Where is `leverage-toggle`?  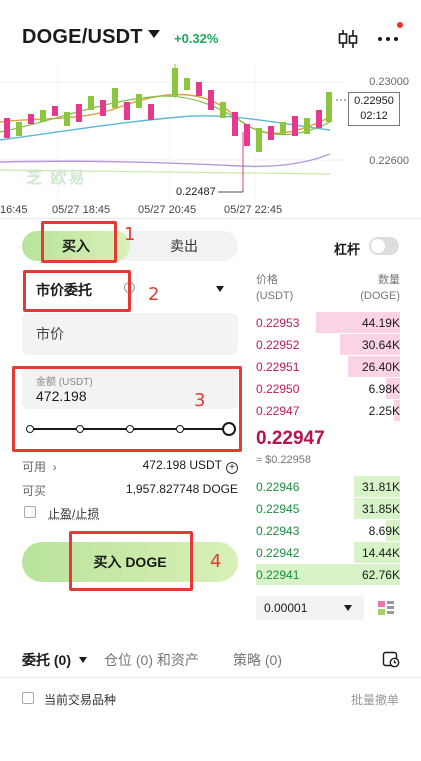
leverage-toggle is located at coordinates (384, 246).